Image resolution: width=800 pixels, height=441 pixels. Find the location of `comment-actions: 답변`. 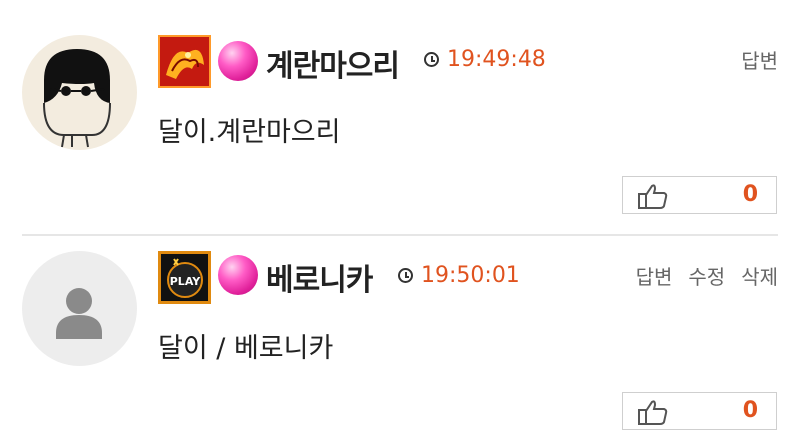

comment-actions: 답변 is located at coordinates (759, 59).